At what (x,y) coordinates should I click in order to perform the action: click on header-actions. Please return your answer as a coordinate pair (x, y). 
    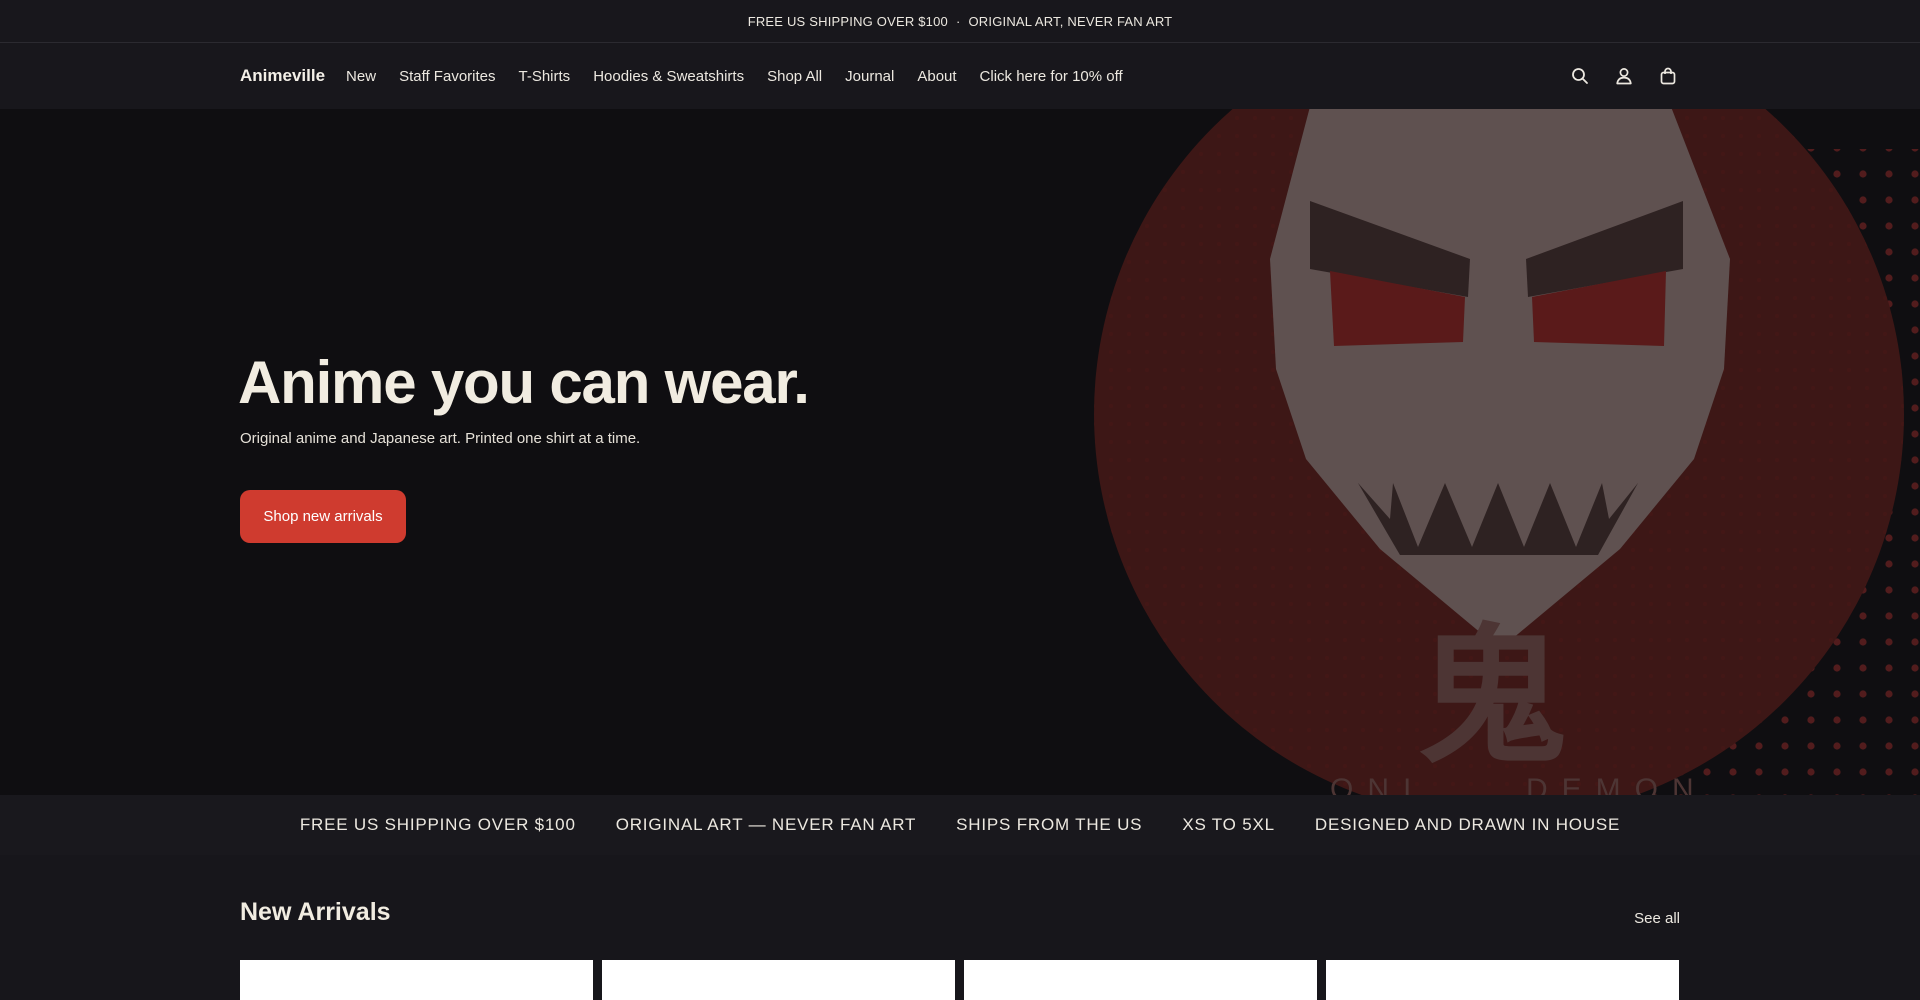
    Looking at the image, I should click on (1624, 76).